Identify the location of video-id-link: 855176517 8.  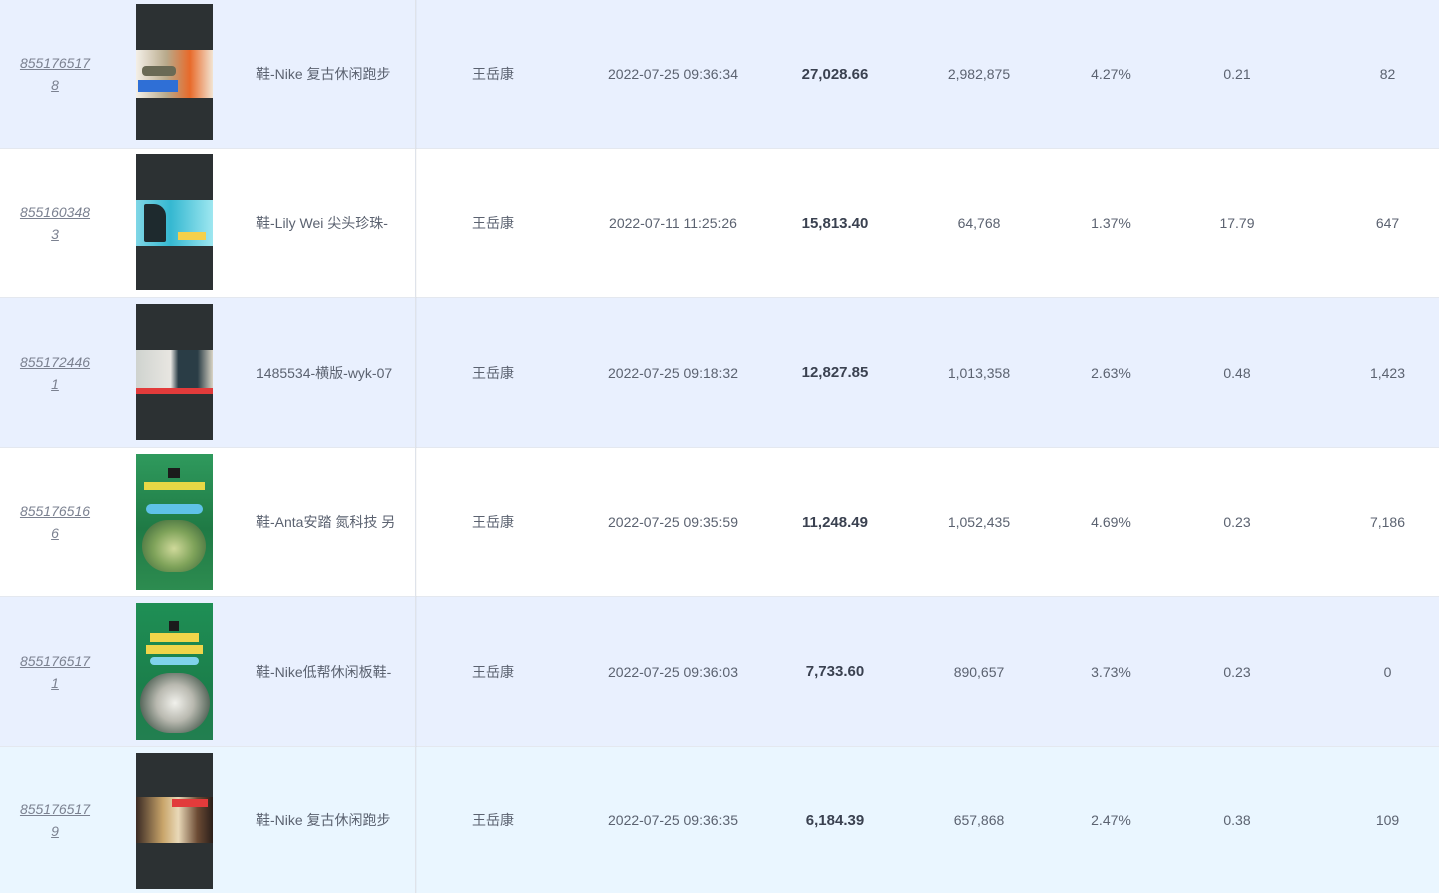
(55, 74).